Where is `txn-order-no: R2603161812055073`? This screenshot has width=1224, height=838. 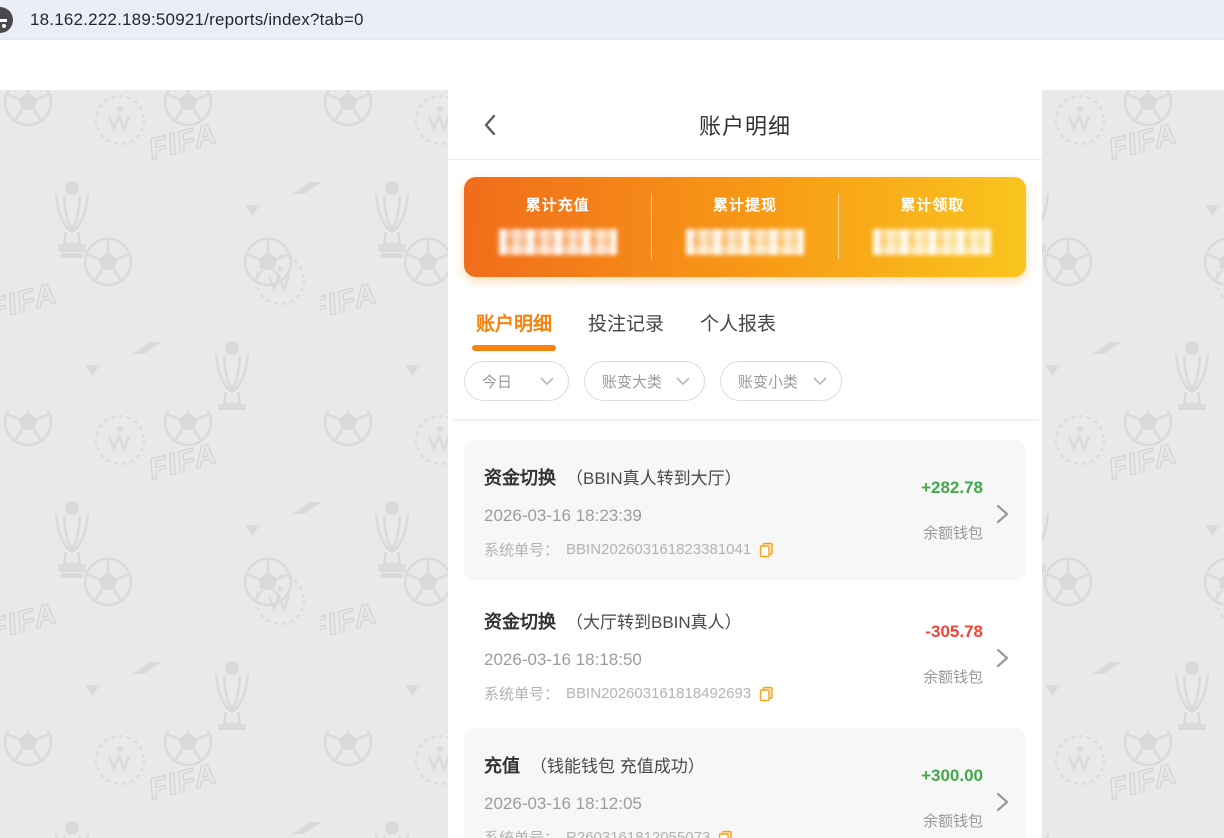 txn-order-no: R2603161812055073 is located at coordinates (638, 833).